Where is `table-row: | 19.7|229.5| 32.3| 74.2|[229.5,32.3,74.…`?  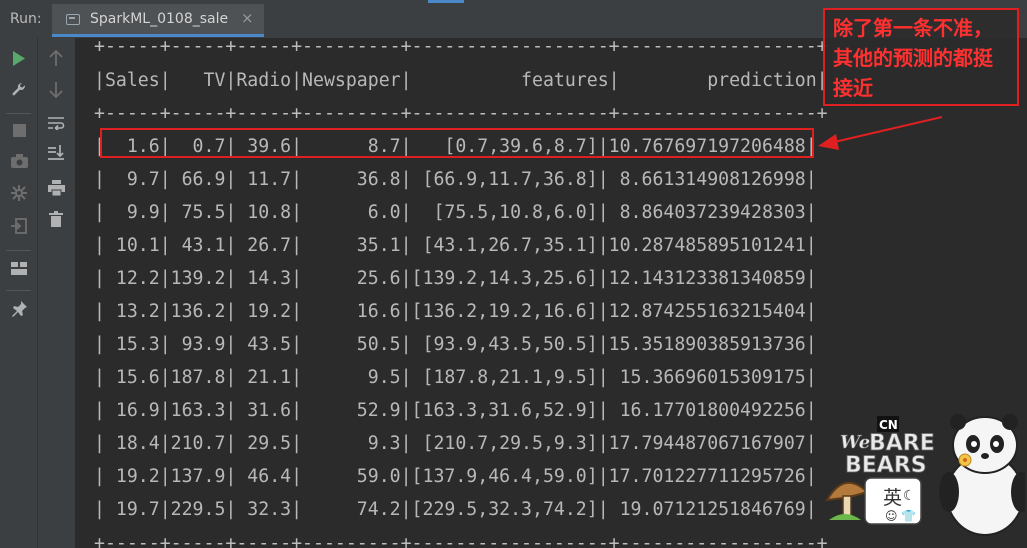 table-row: | 19.7|229.5| 32.3| 74.2|[229.5,32.3,74.… is located at coordinates (455, 509).